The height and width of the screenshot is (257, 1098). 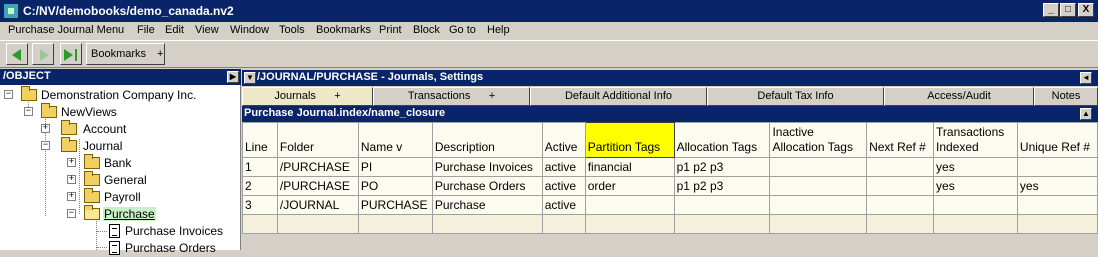 I want to click on tree-header-button: ▶, so click(x=233, y=77).